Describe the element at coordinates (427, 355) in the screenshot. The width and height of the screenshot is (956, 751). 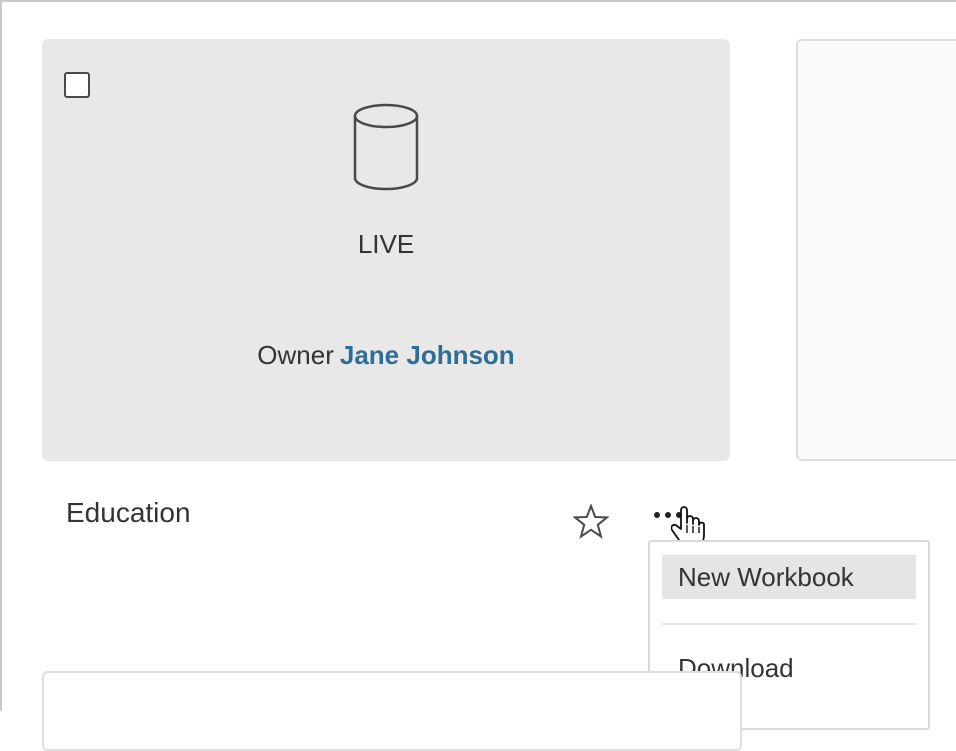
I see `owner-name-link: Jane Johnson` at that location.